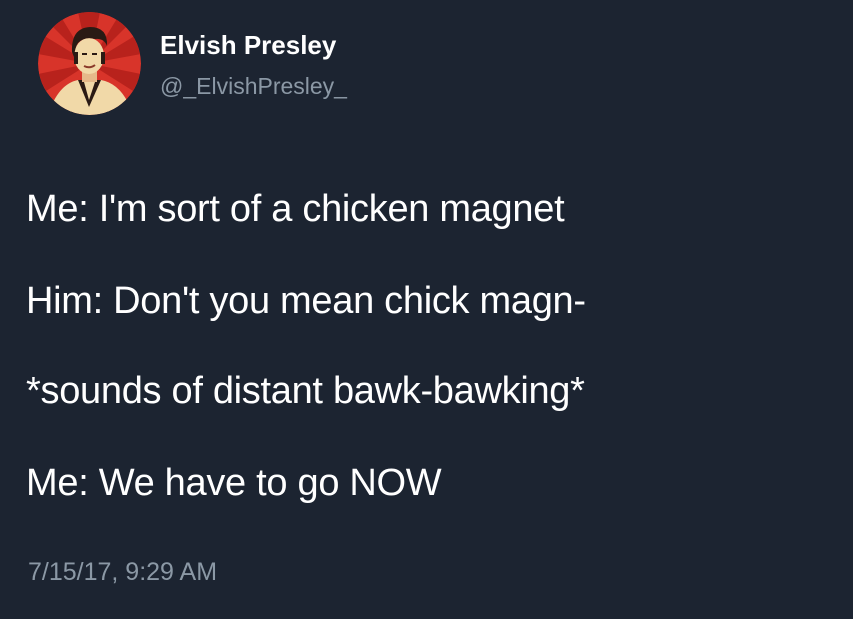  Describe the element at coordinates (234, 483) in the screenshot. I see `tweet-text-line: Me: We have to go NOW` at that location.